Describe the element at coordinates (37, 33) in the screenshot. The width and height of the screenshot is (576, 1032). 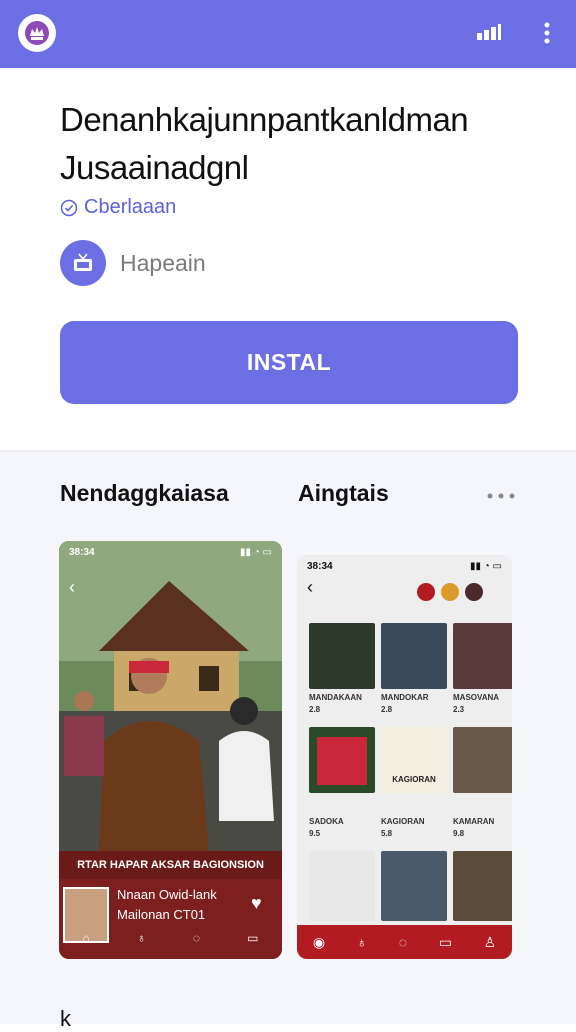
I see `app-crown-logo-icon` at that location.